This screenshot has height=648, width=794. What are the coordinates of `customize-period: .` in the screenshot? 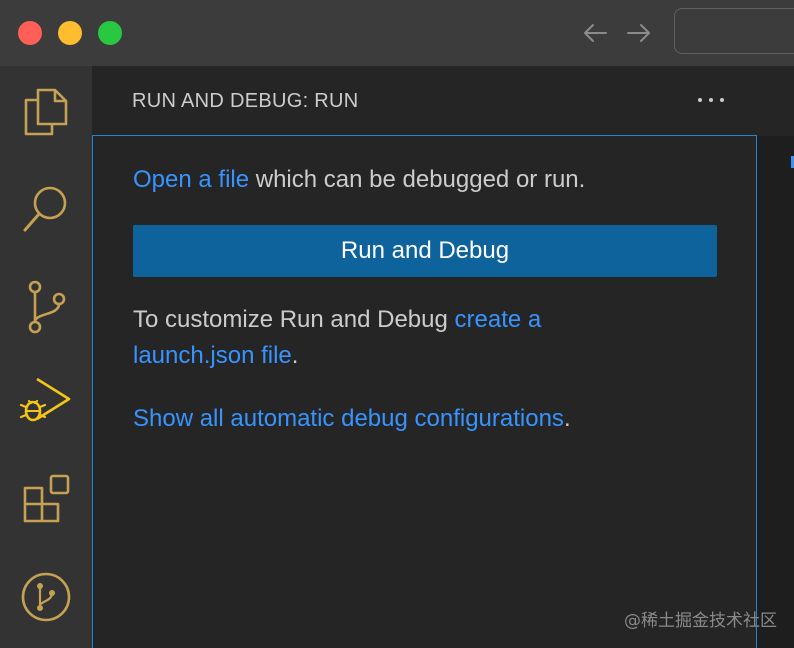 It's located at (295, 355).